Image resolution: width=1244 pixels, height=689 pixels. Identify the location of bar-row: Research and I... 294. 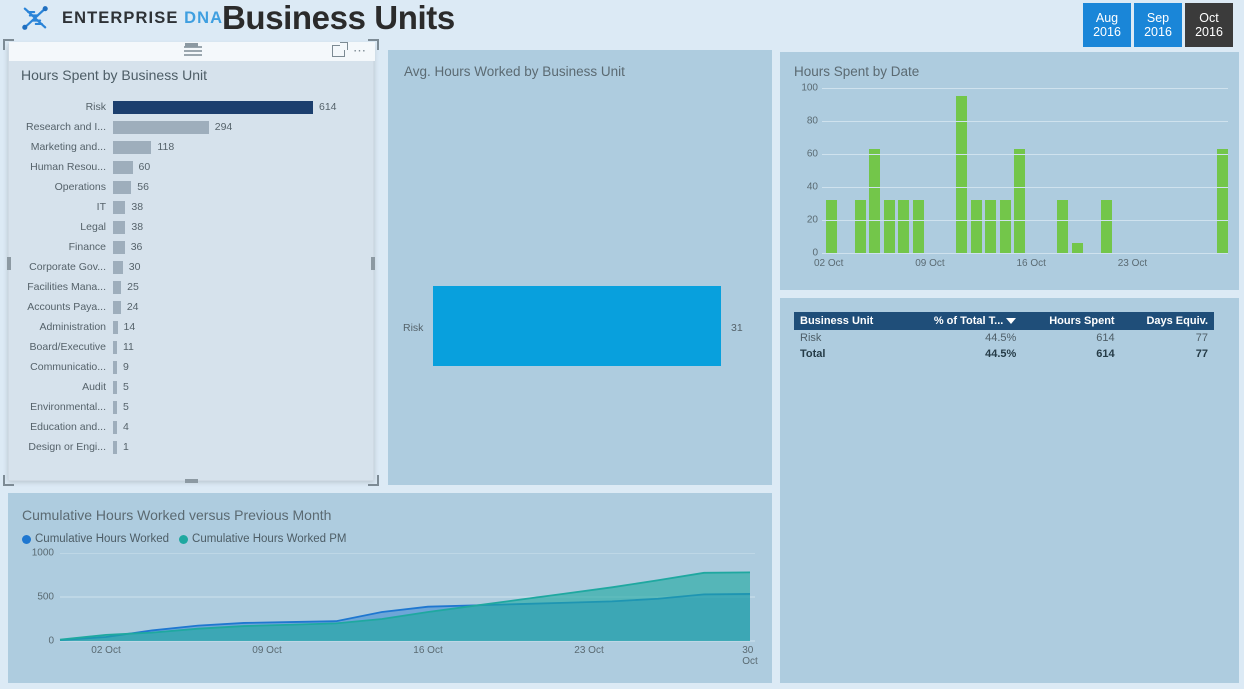
(192, 127).